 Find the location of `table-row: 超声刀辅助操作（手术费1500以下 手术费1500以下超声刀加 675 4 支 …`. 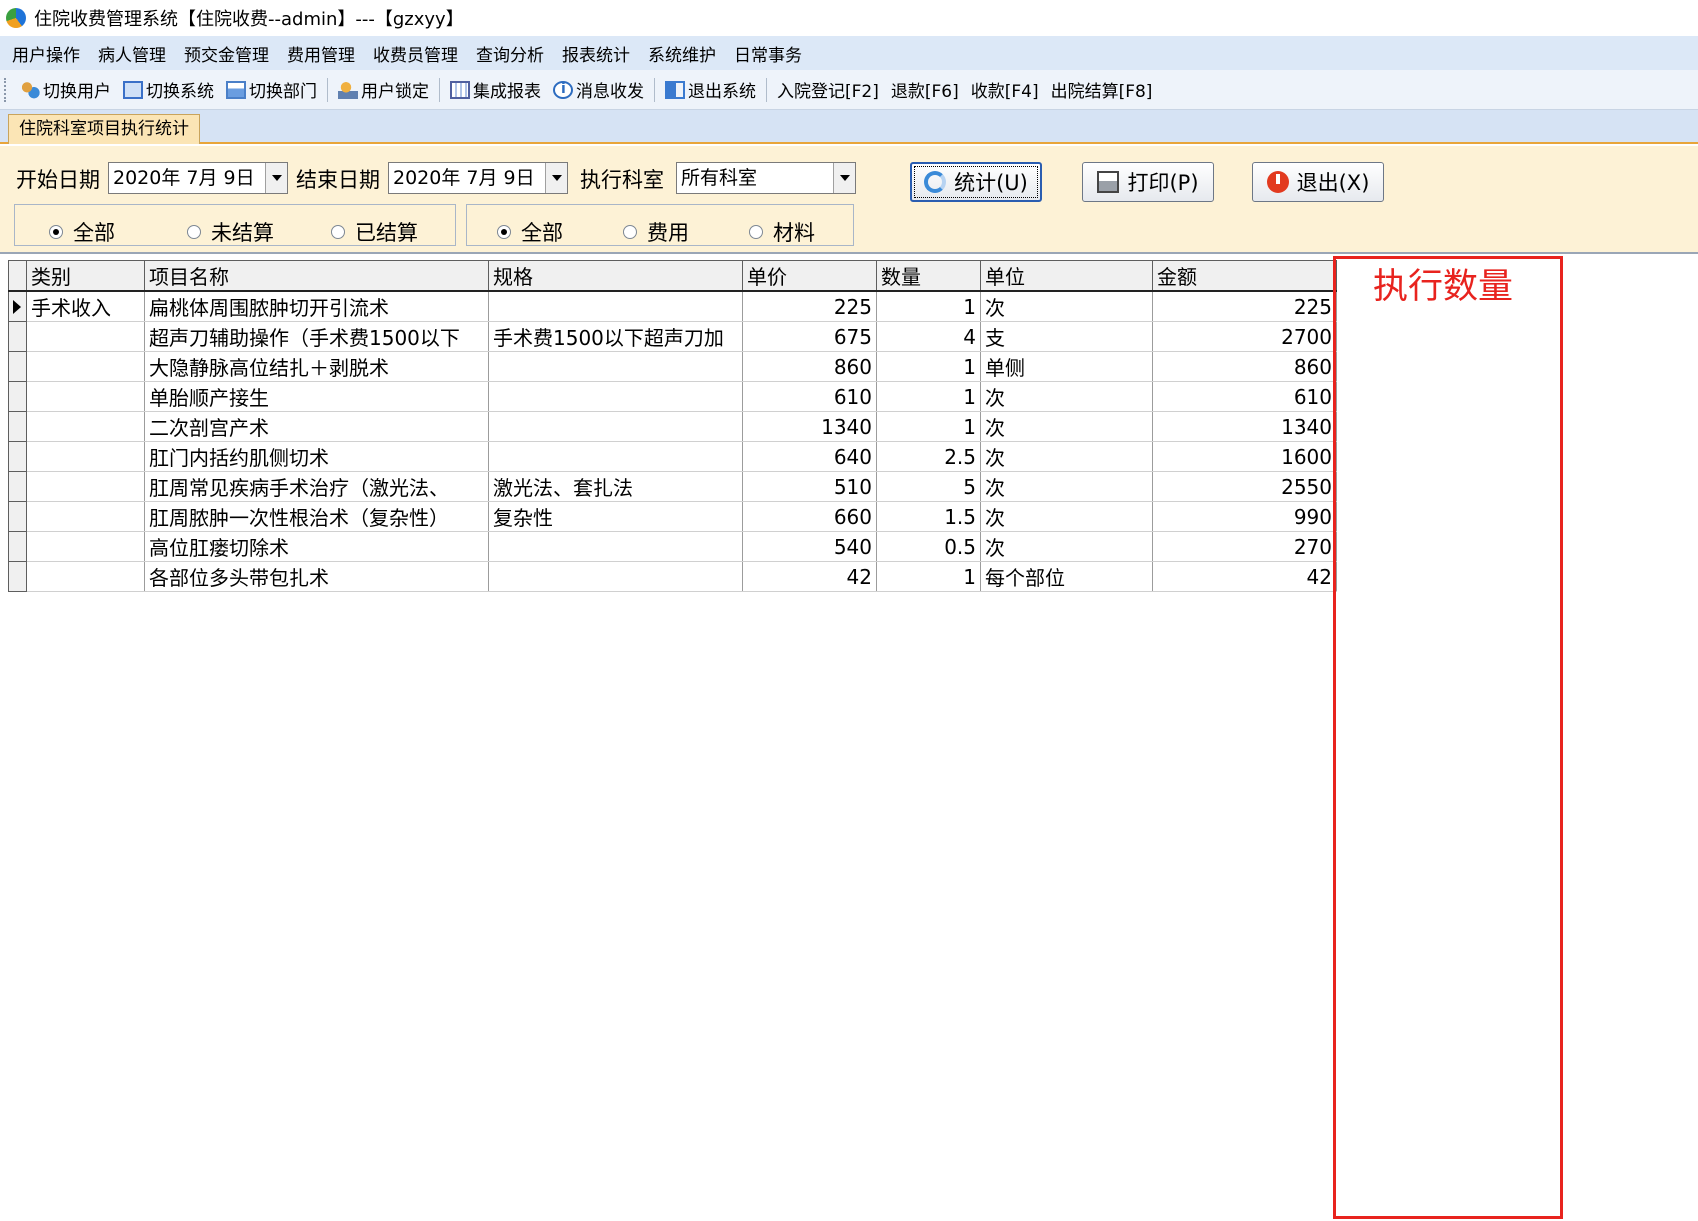

table-row: 超声刀辅助操作（手术费1500以下 手术费1500以下超声刀加 675 4 支 … is located at coordinates (672, 336).